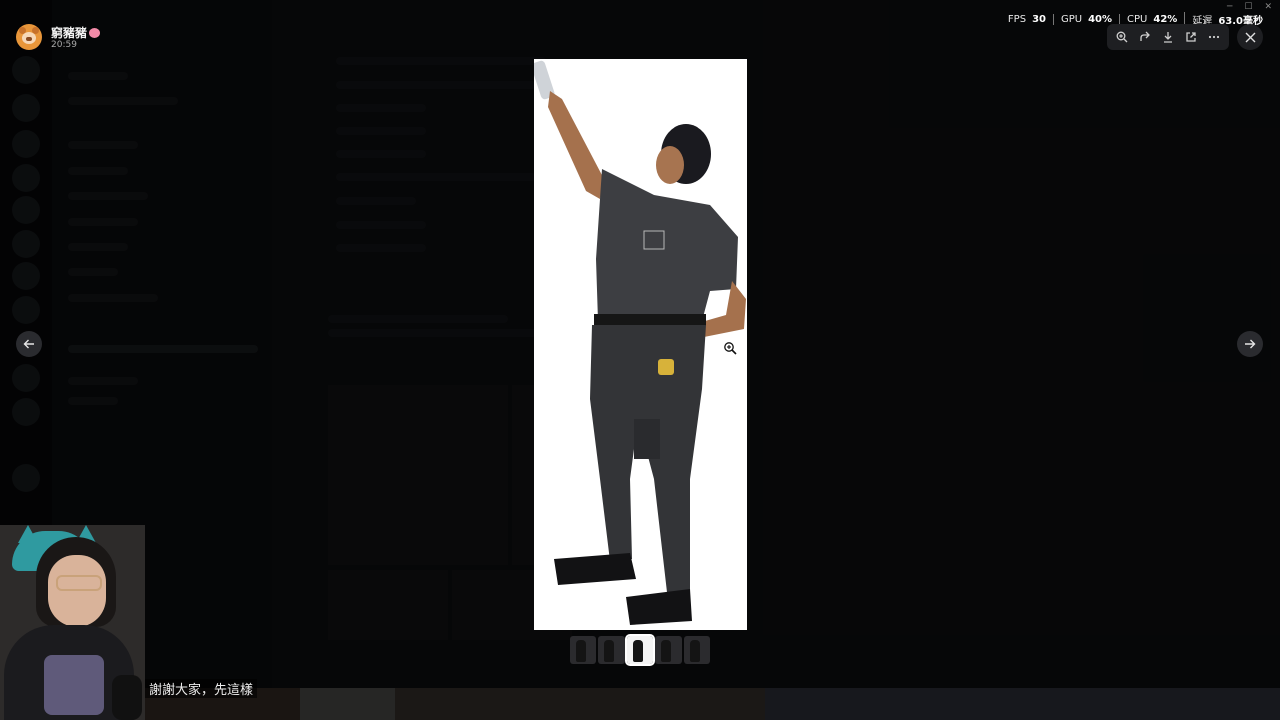 The width and height of the screenshot is (1280, 720). Describe the element at coordinates (730, 348) in the screenshot. I see `zoom-cursor-icon` at that location.